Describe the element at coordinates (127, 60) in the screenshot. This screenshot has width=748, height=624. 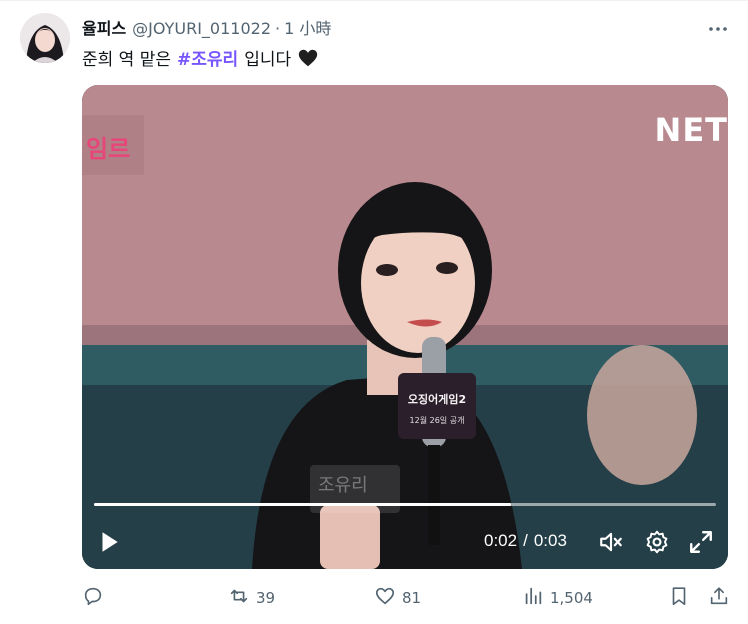
I see `tweet-text-before: 준희 역 맡은` at that location.